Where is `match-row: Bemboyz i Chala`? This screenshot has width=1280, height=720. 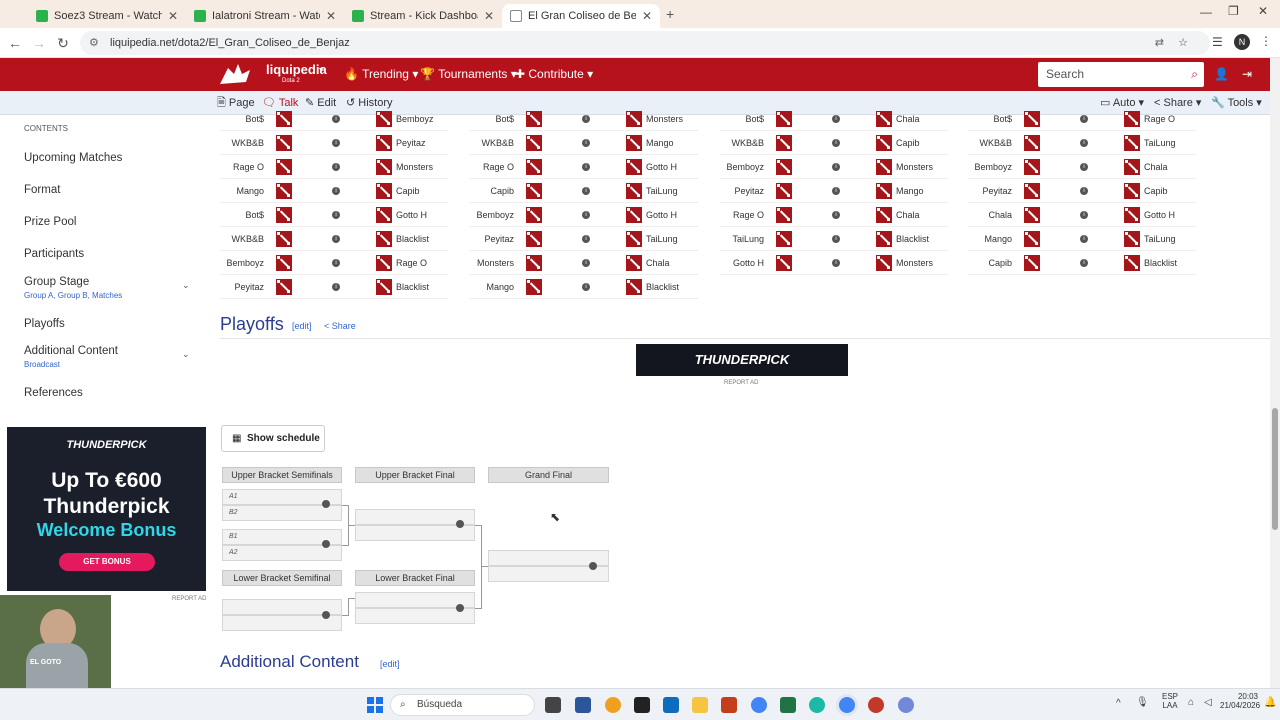
match-row: Bemboyz i Chala is located at coordinates (1082, 167).